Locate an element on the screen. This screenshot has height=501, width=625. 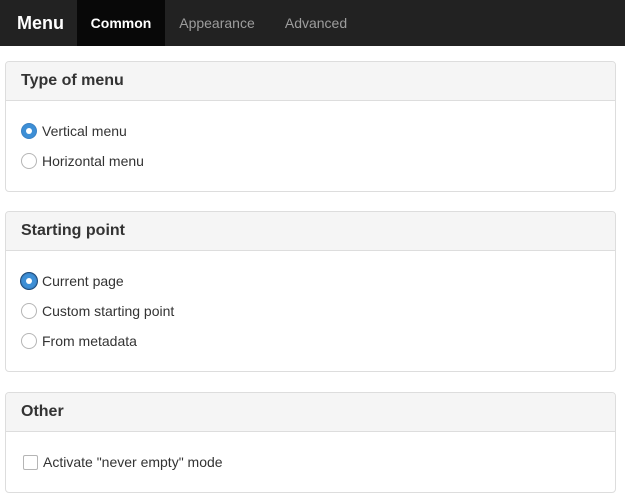
starting-point-heading: Starting point is located at coordinates (310, 231).